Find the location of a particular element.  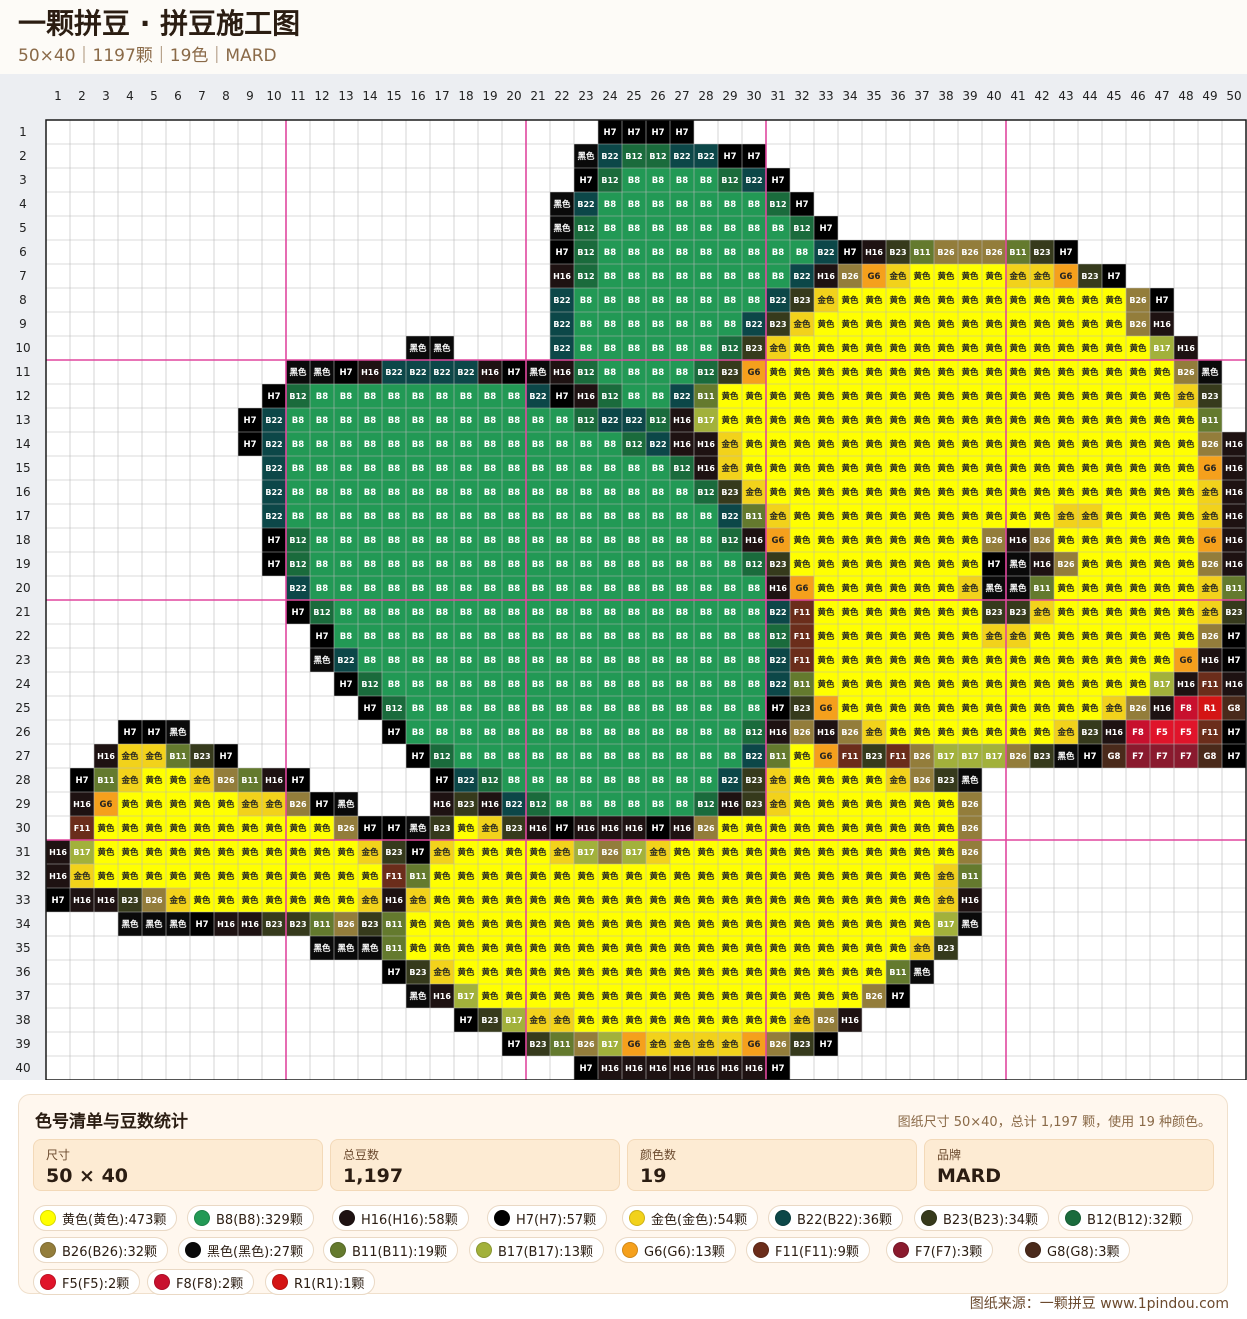

page-subtitle: 50×40｜1197颗｜19色｜MARD is located at coordinates (147, 56).